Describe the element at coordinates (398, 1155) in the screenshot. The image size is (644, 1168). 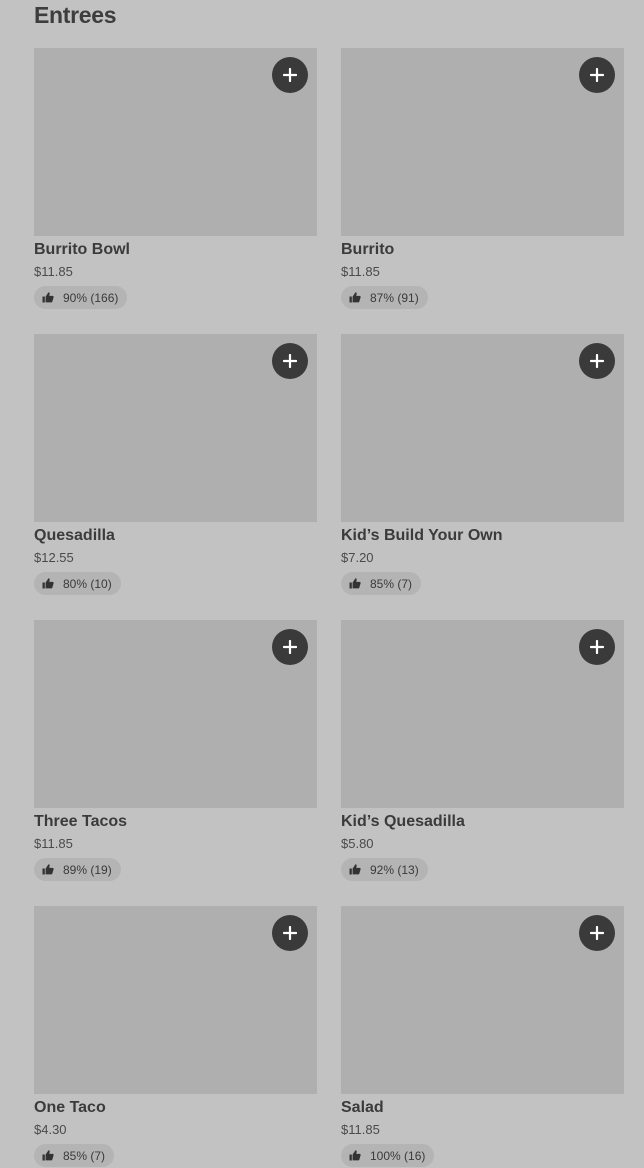
I see `rating-text: 100% (16)` at that location.